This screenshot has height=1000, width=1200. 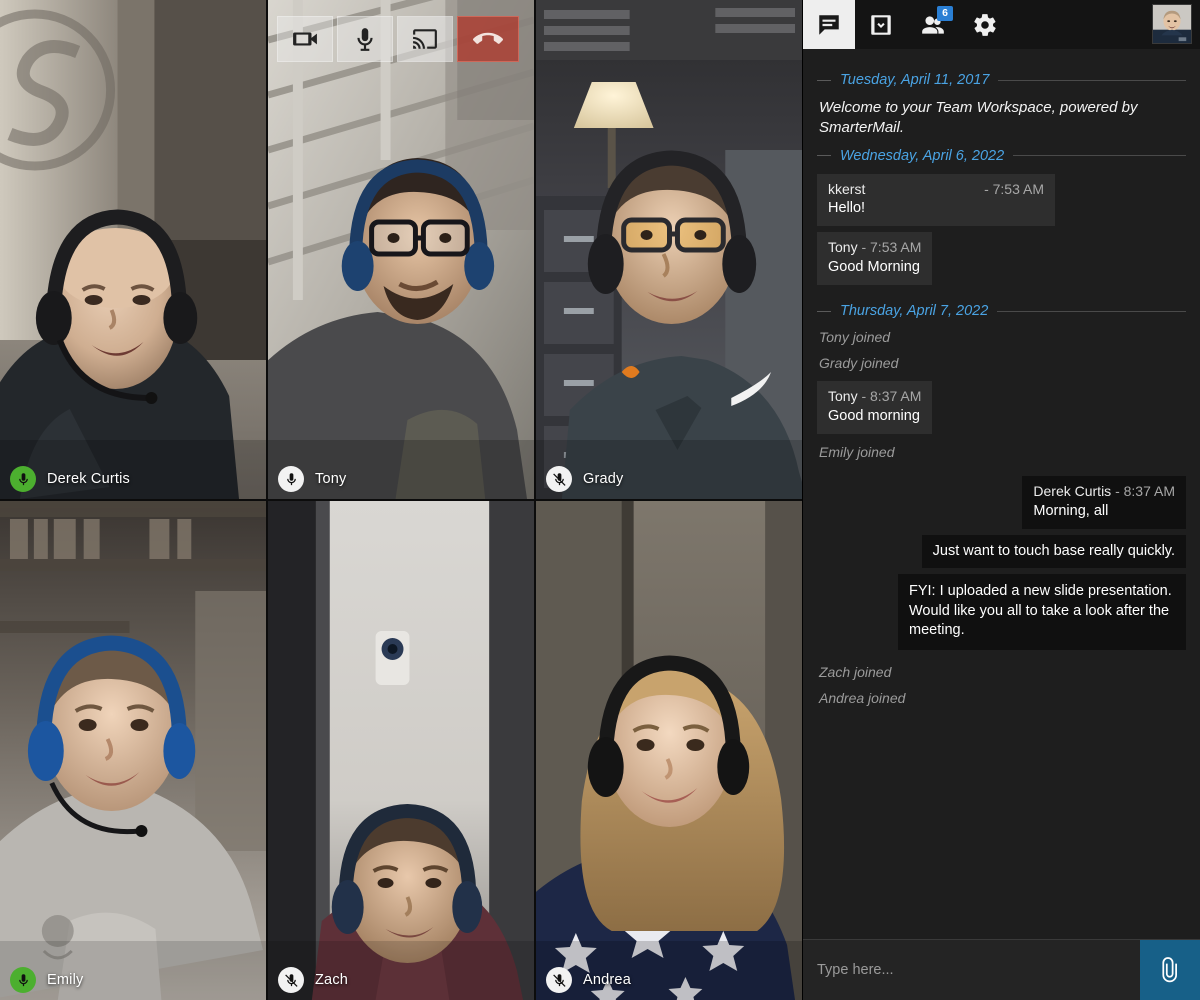 What do you see at coordinates (936, 189) in the screenshot?
I see `message-meta: kkerst - 7:53 AM` at bounding box center [936, 189].